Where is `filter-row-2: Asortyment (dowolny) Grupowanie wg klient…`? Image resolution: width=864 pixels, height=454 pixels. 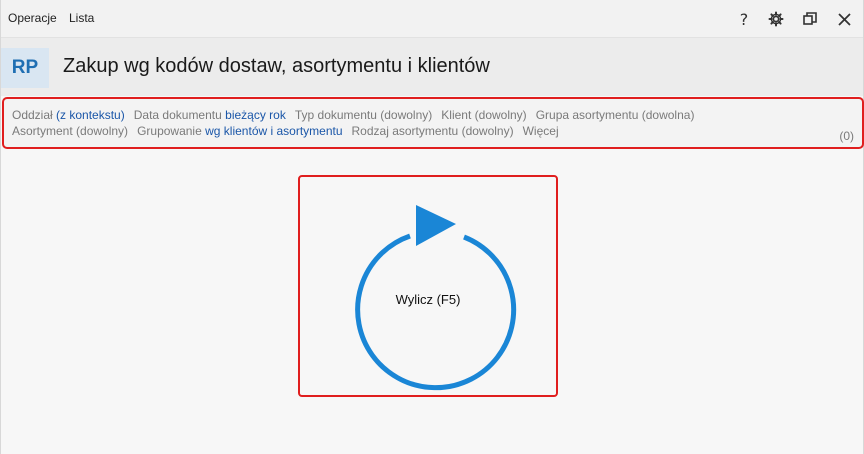
filter-row-2: Asortyment (dowolny) Grupowanie wg klient… is located at coordinates (290, 131).